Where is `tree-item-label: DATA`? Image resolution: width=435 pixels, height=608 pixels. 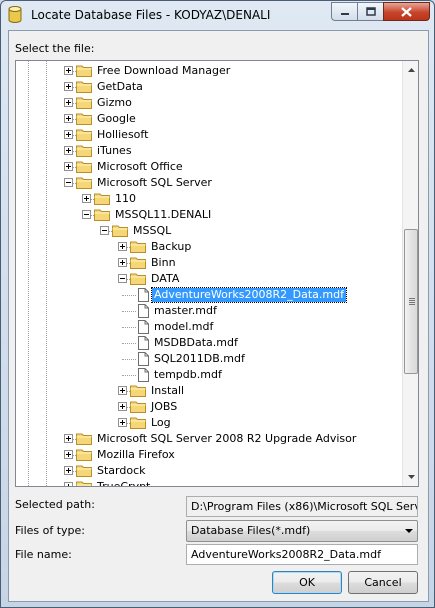
tree-item-label: DATA is located at coordinates (165, 278).